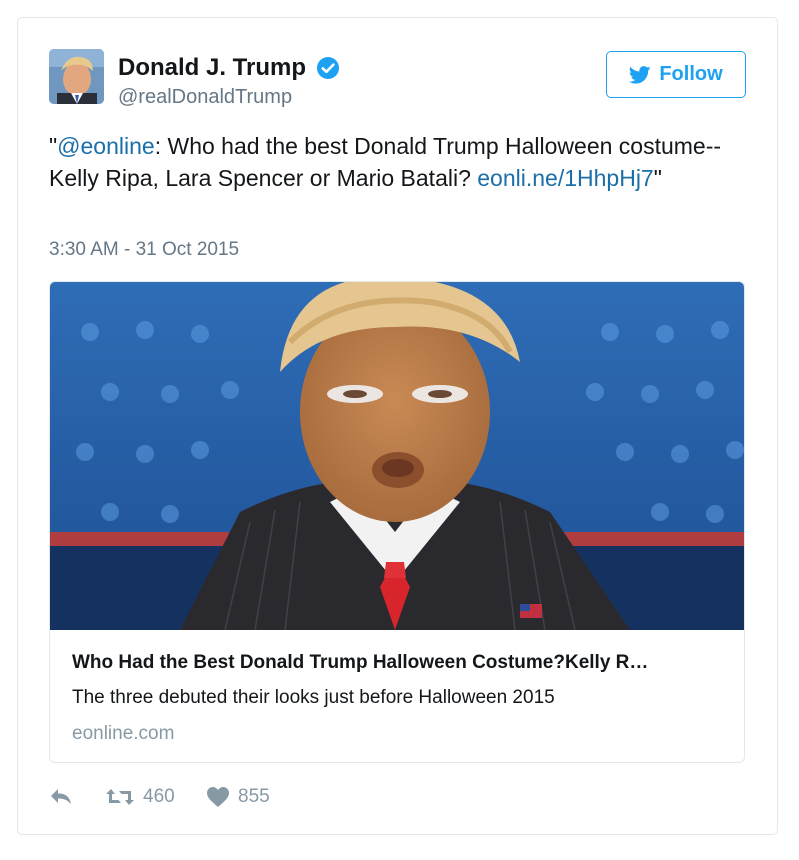  What do you see at coordinates (205, 97) in the screenshot?
I see `author-handle: @realDonaldTrump` at bounding box center [205, 97].